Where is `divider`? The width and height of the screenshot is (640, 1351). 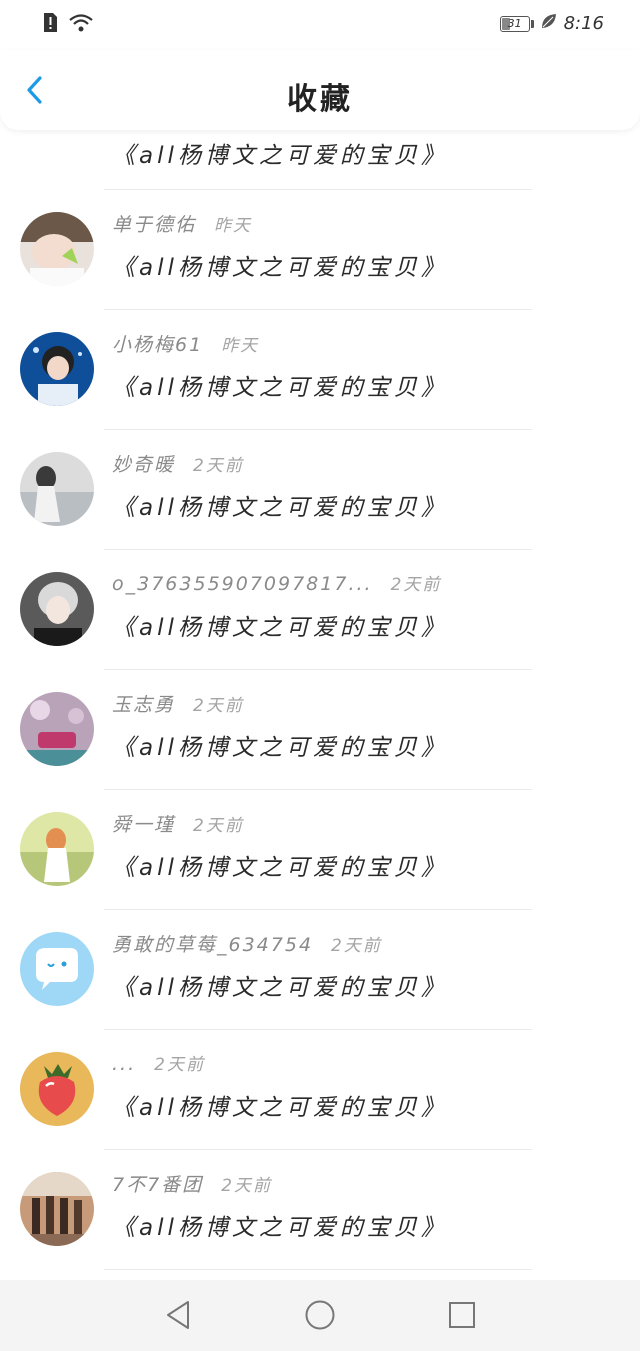 divider is located at coordinates (318, 1269).